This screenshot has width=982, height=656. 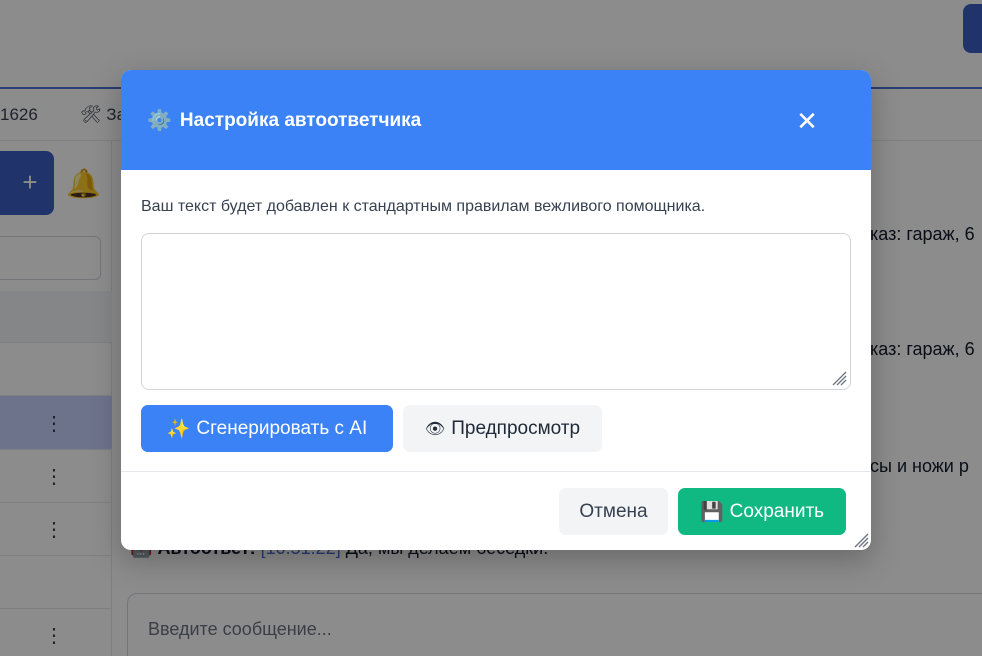 I want to click on sparkles-icon: ✨, so click(x=178, y=429).